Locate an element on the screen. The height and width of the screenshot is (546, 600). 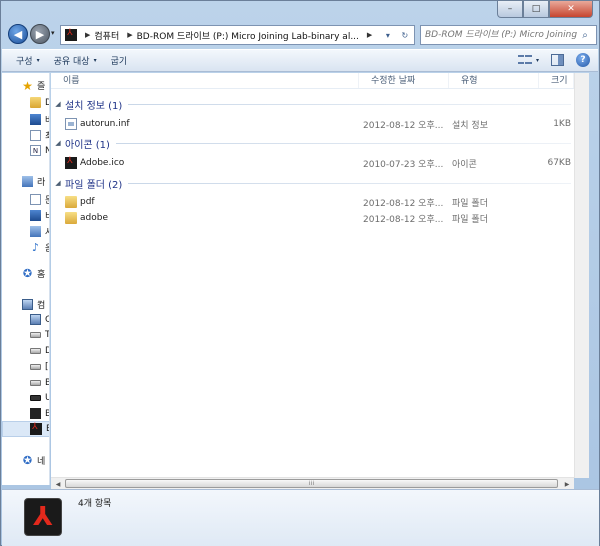
network-icon: ✪ is located at coordinates (27, 460).